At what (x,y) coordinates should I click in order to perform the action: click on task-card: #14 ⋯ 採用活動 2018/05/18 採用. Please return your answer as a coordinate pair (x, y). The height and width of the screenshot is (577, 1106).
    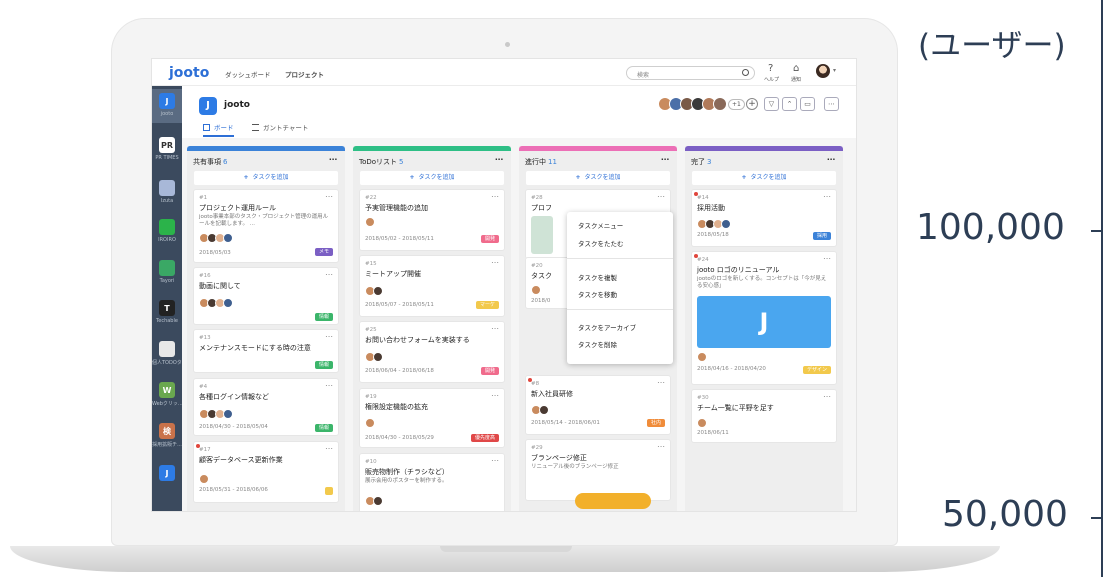
    Looking at the image, I should click on (764, 218).